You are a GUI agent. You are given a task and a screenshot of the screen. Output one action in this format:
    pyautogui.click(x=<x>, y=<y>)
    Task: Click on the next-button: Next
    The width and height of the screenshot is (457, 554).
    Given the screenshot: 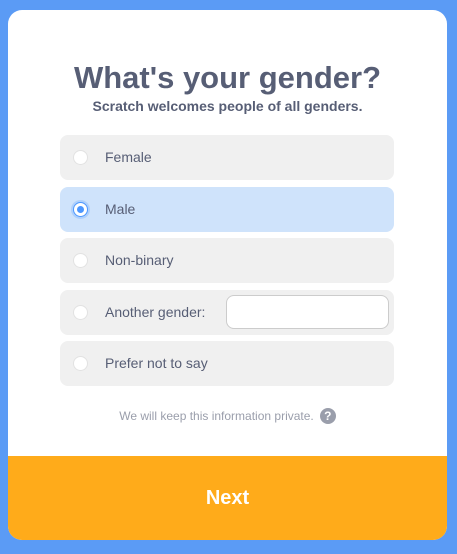 What is the action you would take?
    pyautogui.click(x=227, y=498)
    